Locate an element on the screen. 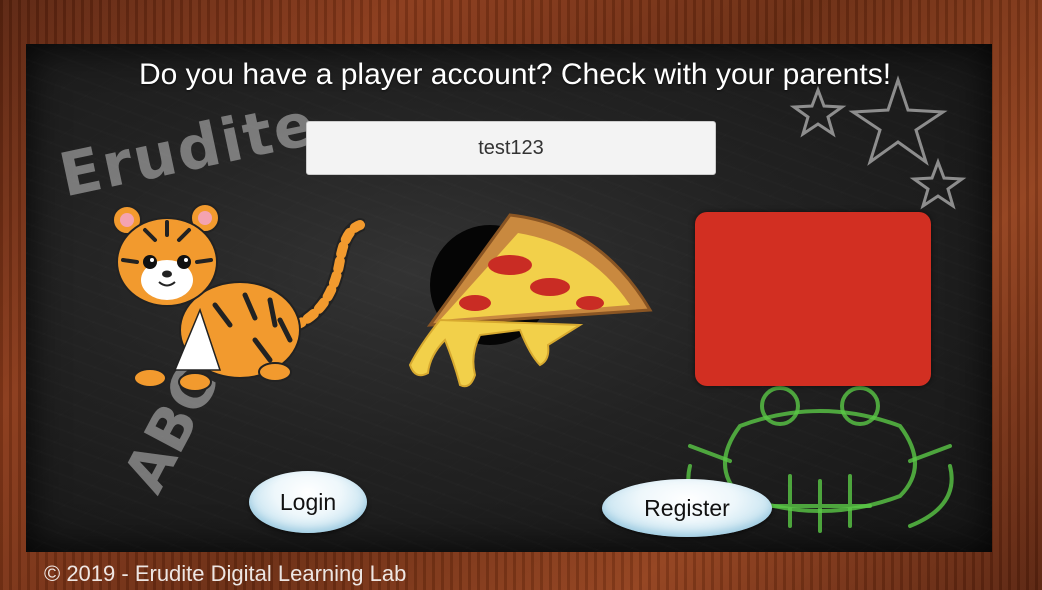 The height and width of the screenshot is (590, 1042). picture-option-tiger is located at coordinates (236, 297).